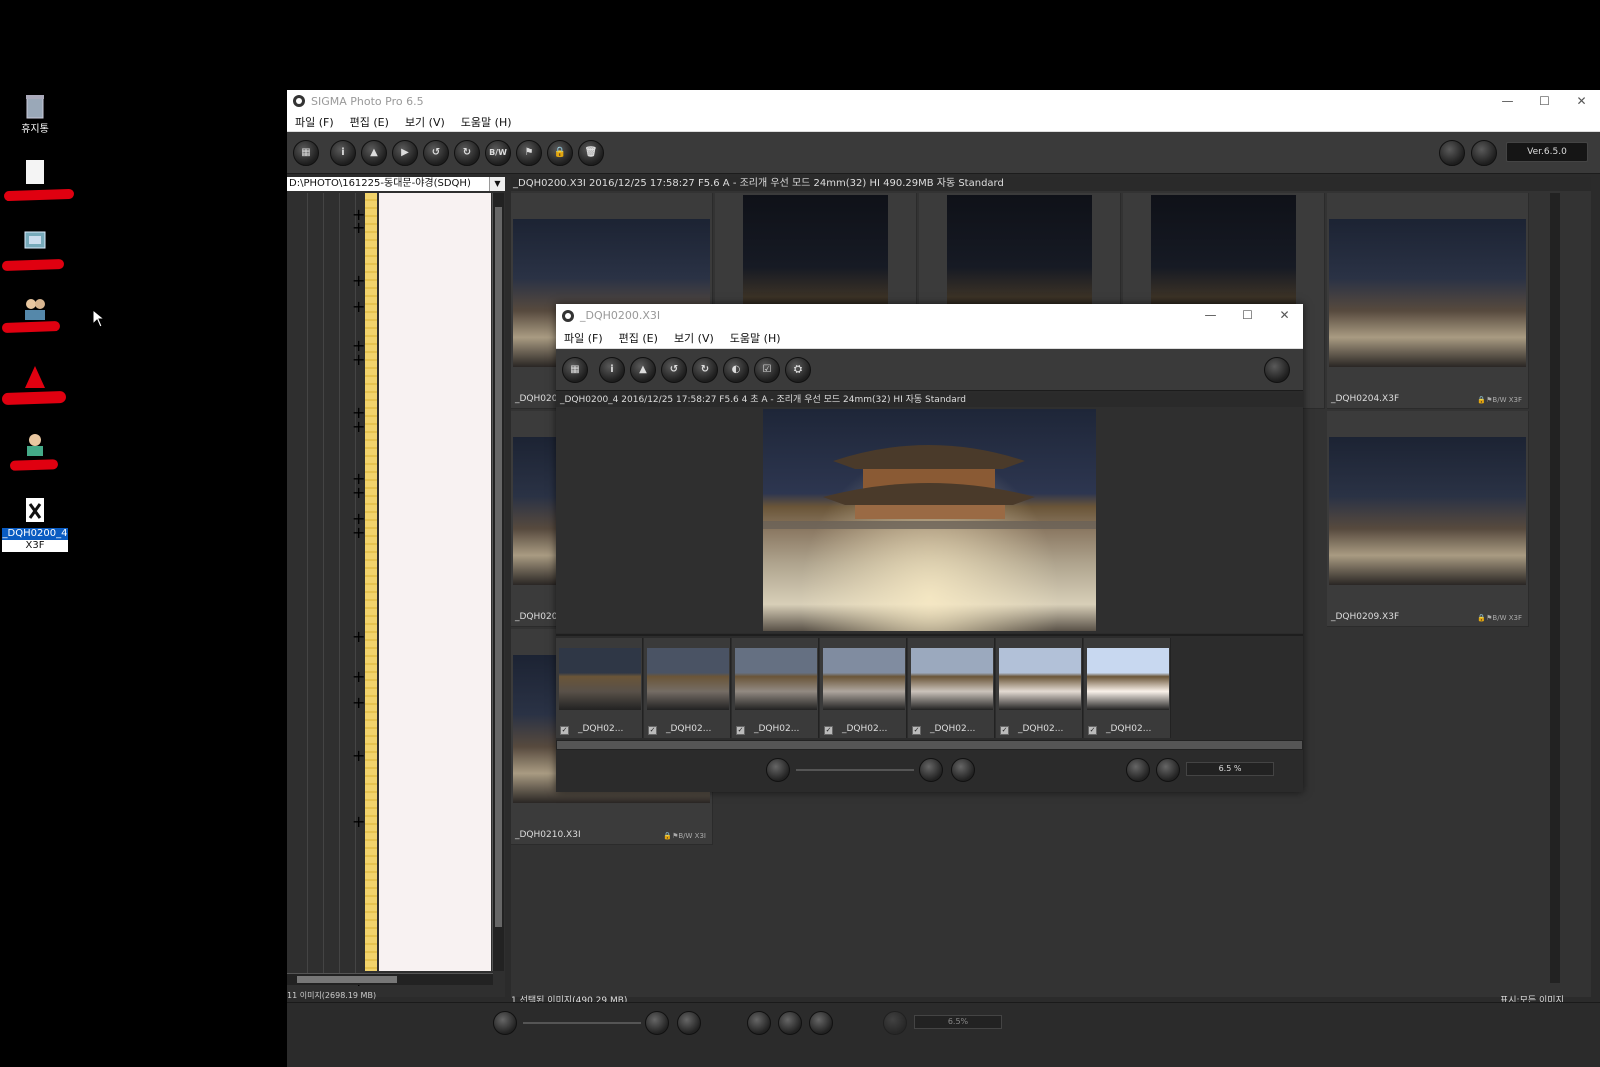  I want to click on redaction-mark, so click(39, 195).